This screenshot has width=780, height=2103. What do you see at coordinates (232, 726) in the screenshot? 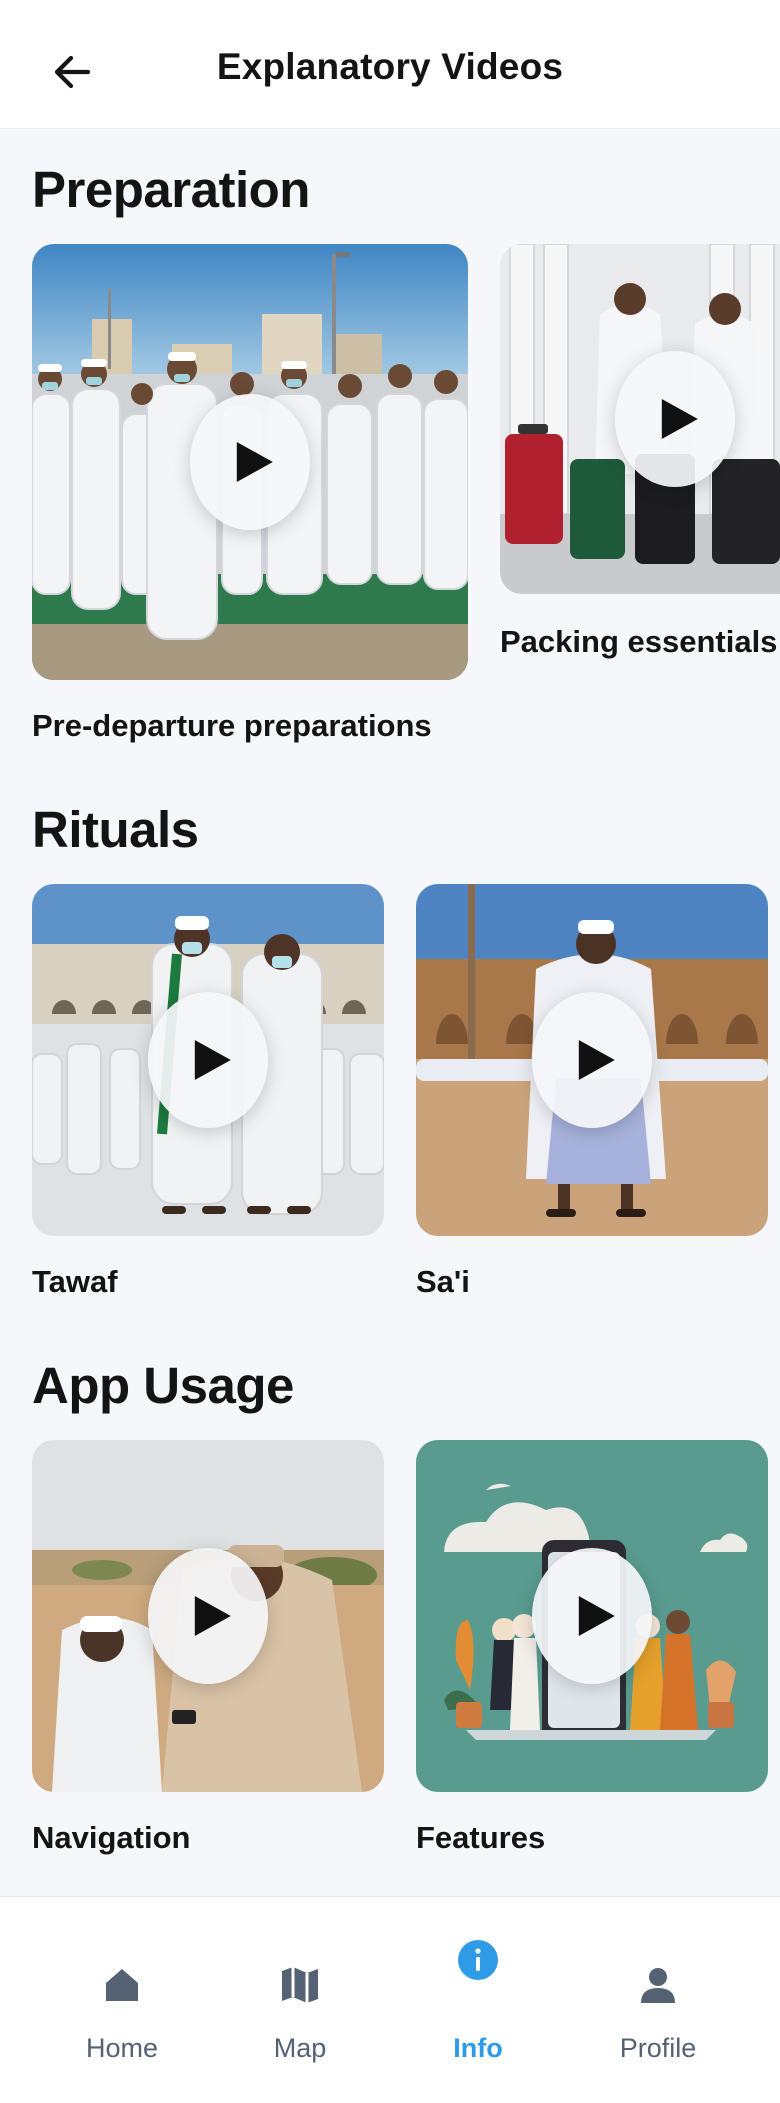
I see `video-title: Pre-departure preparations` at bounding box center [232, 726].